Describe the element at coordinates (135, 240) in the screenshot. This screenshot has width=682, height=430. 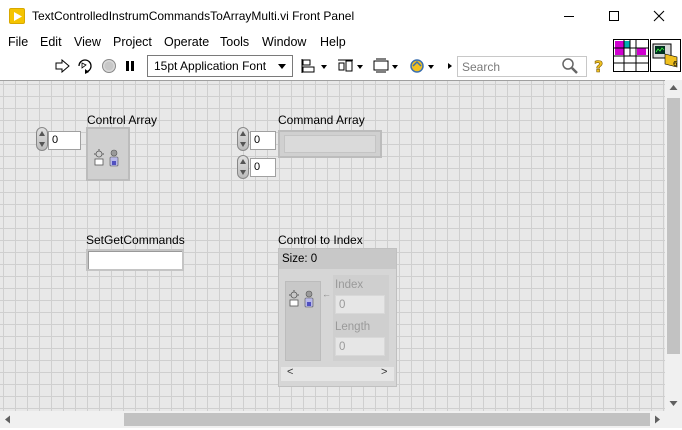
I see `setget-commands-label: SetGetCommands` at that location.